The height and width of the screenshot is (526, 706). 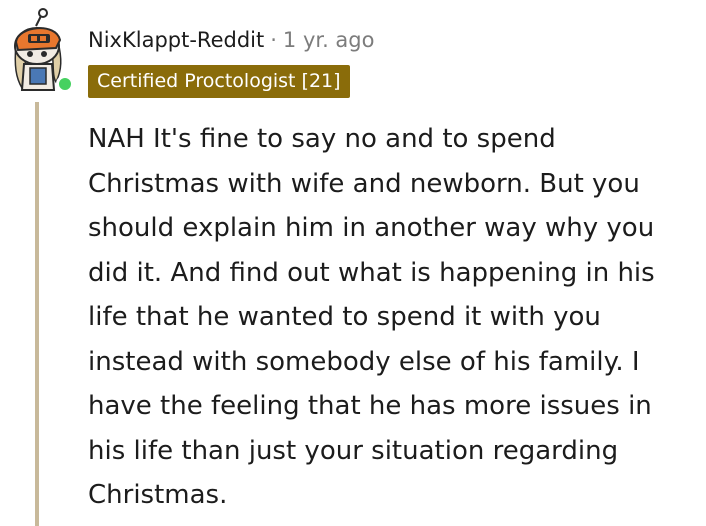 What do you see at coordinates (219, 81) in the screenshot?
I see `user-flair: Certified Proctologist [21]` at bounding box center [219, 81].